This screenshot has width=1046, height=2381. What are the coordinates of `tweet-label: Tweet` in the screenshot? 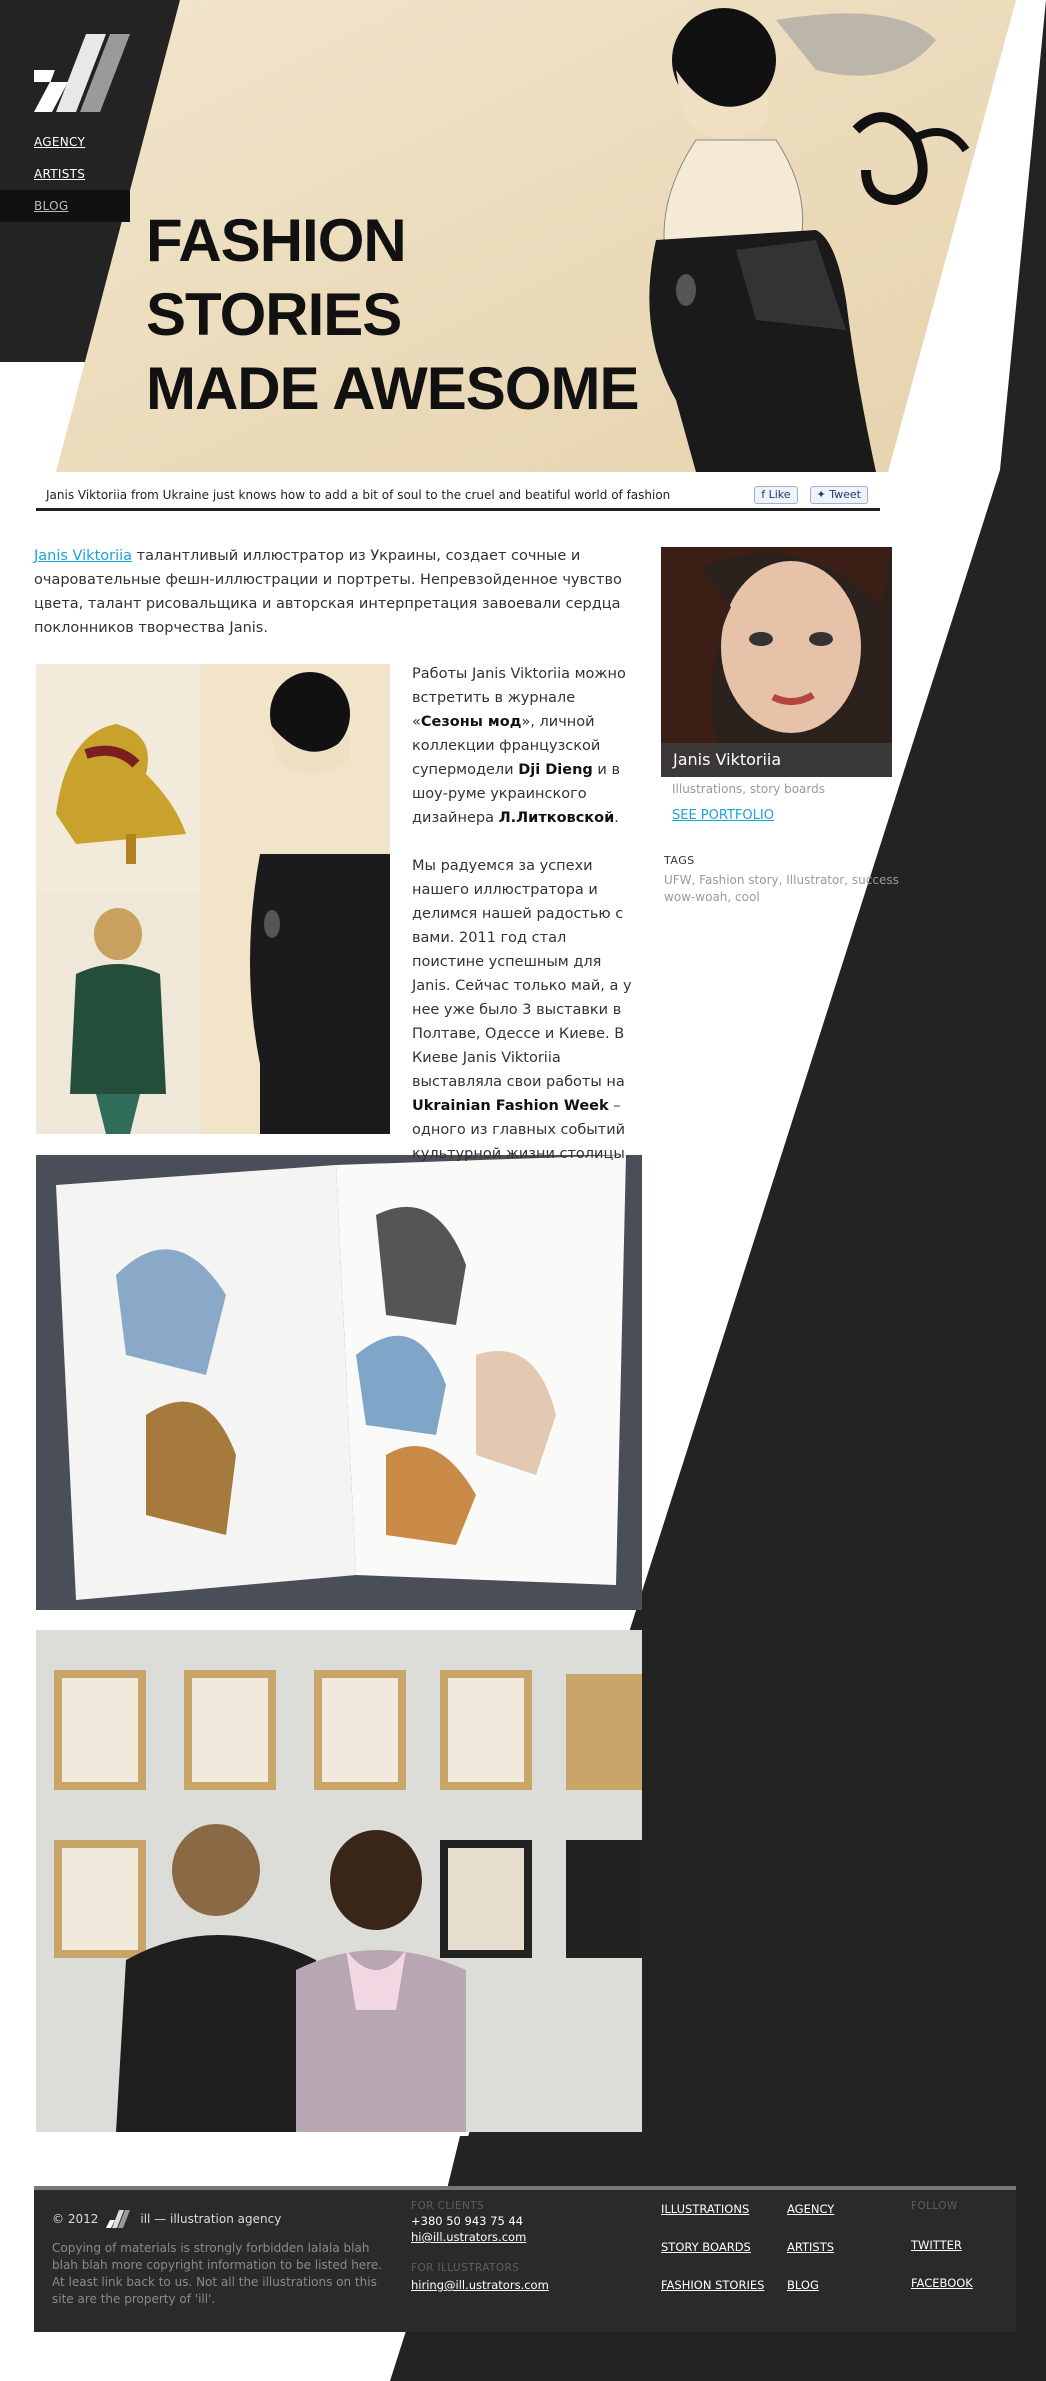 It's located at (845, 494).